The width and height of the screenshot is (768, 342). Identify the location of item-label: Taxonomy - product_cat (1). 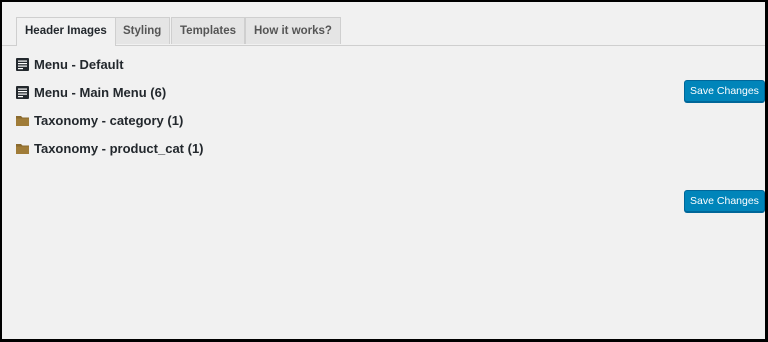
(119, 148).